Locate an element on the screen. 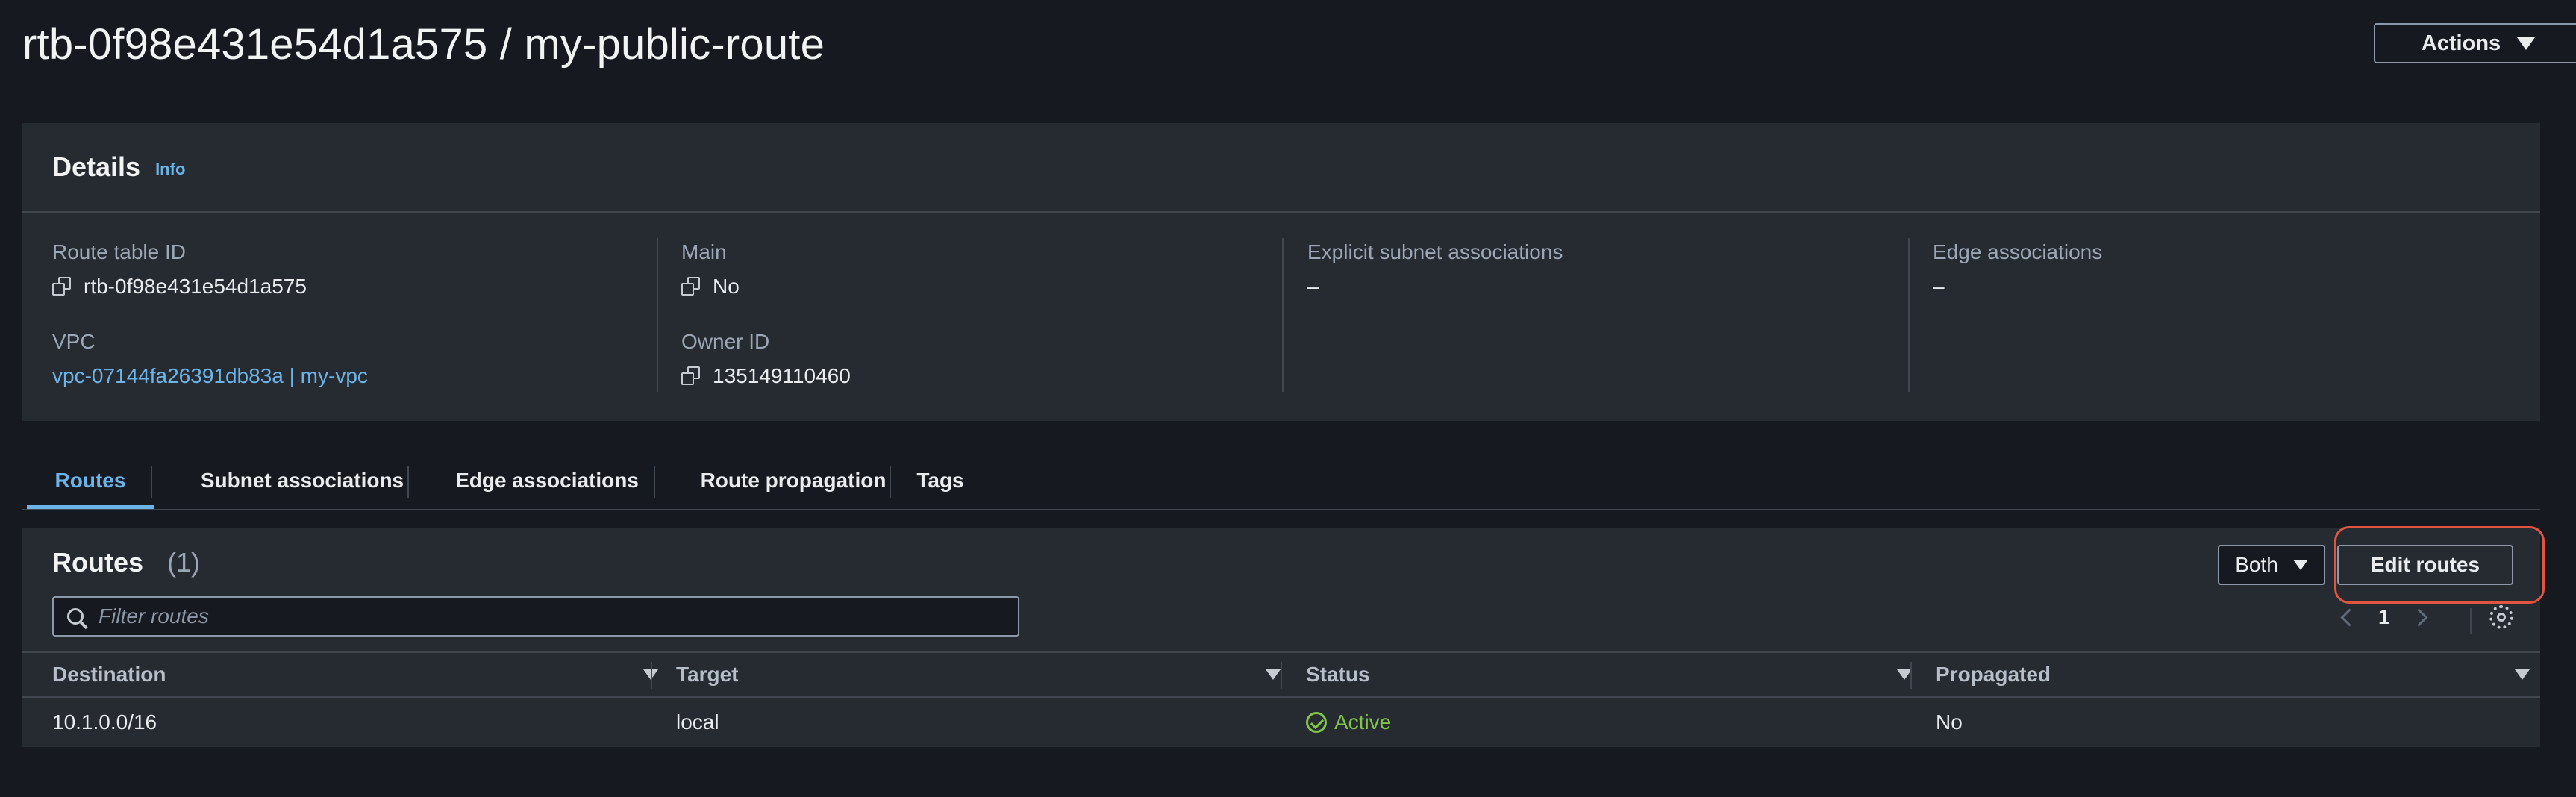 The width and height of the screenshot is (2576, 797). cell-status: Active is located at coordinates (1348, 722).